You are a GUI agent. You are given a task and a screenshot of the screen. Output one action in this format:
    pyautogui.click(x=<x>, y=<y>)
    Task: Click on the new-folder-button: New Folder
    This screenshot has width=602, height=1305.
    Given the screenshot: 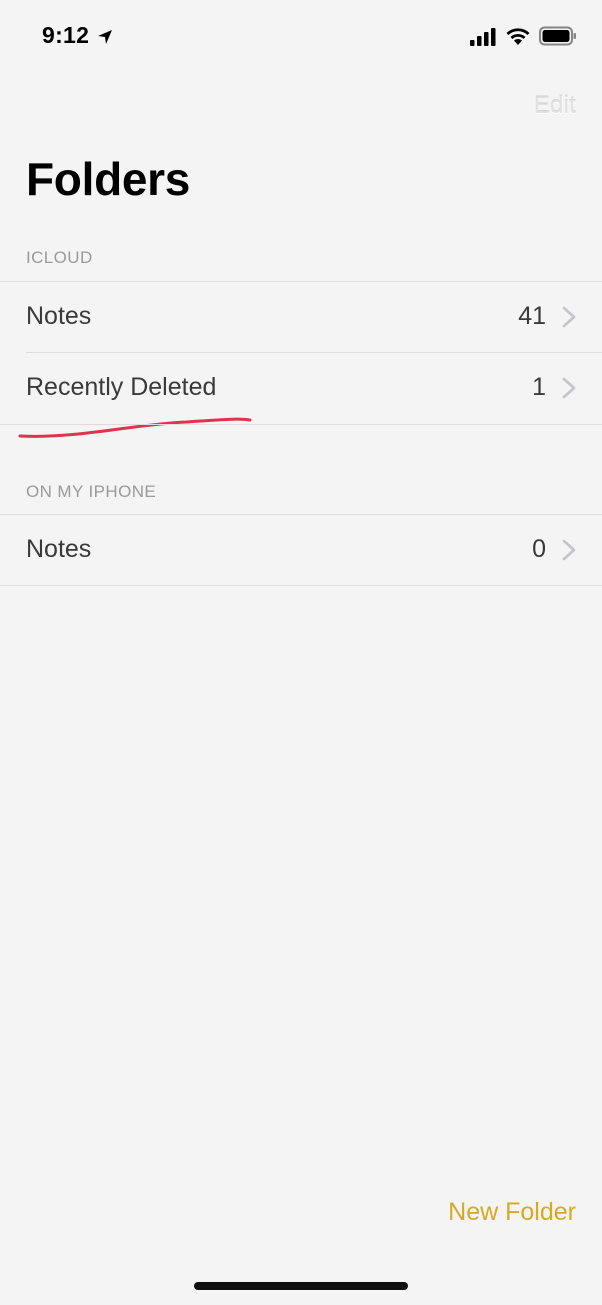 What is the action you would take?
    pyautogui.click(x=512, y=1212)
    